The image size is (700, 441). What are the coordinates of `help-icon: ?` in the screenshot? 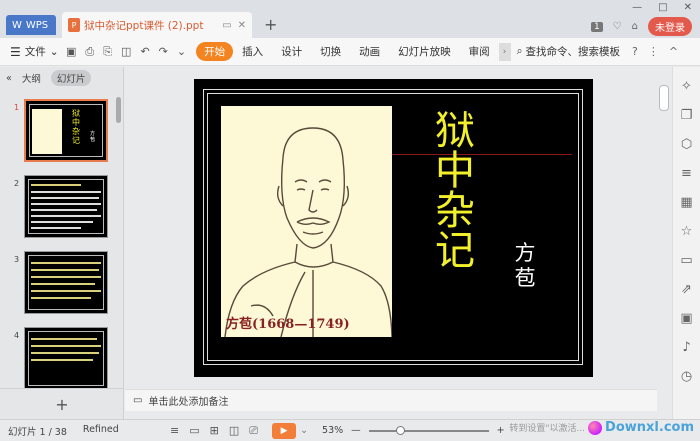 It's located at (635, 51).